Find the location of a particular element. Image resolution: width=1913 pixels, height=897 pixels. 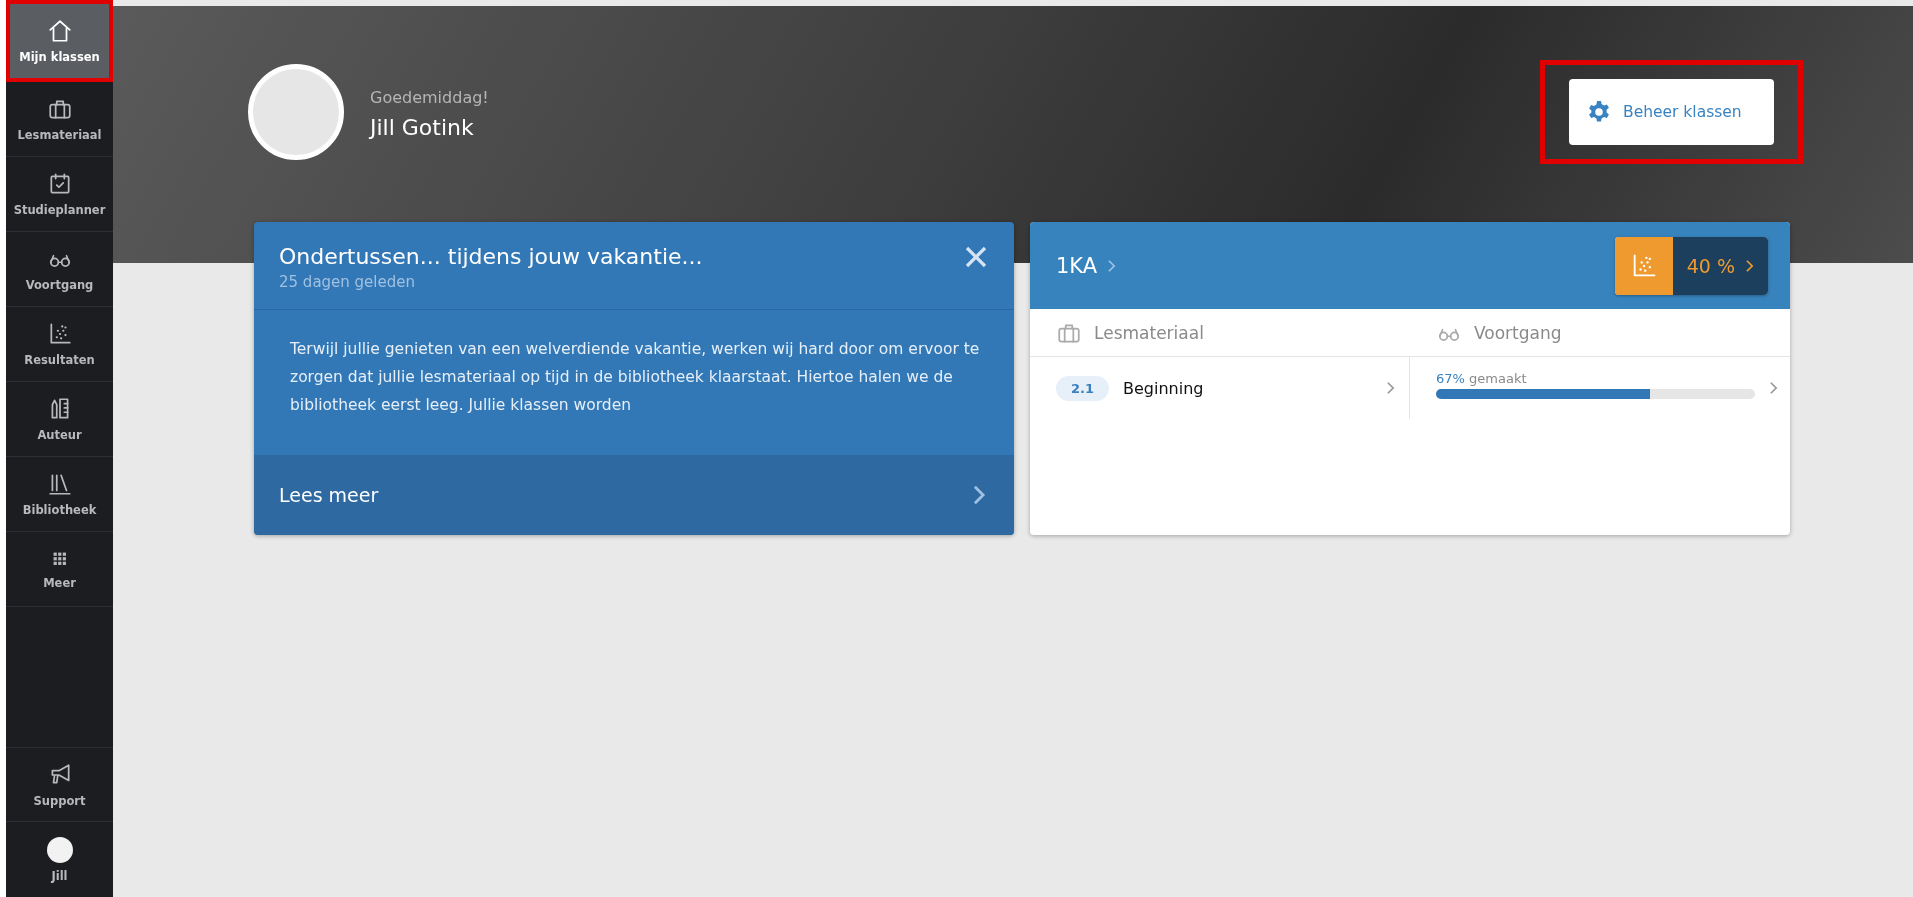

user-item: Jill is located at coordinates (59, 859).